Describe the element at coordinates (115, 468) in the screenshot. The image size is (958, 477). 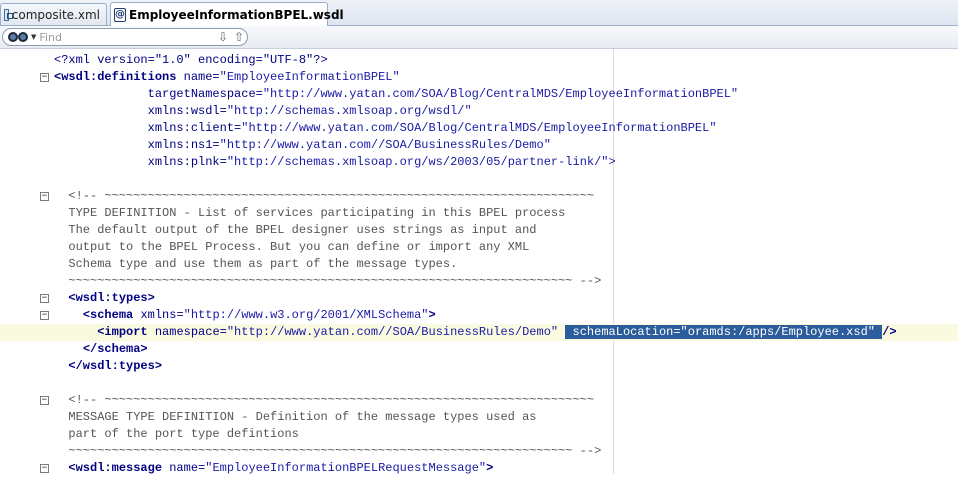
I see `code-token: <wsdl:message` at that location.